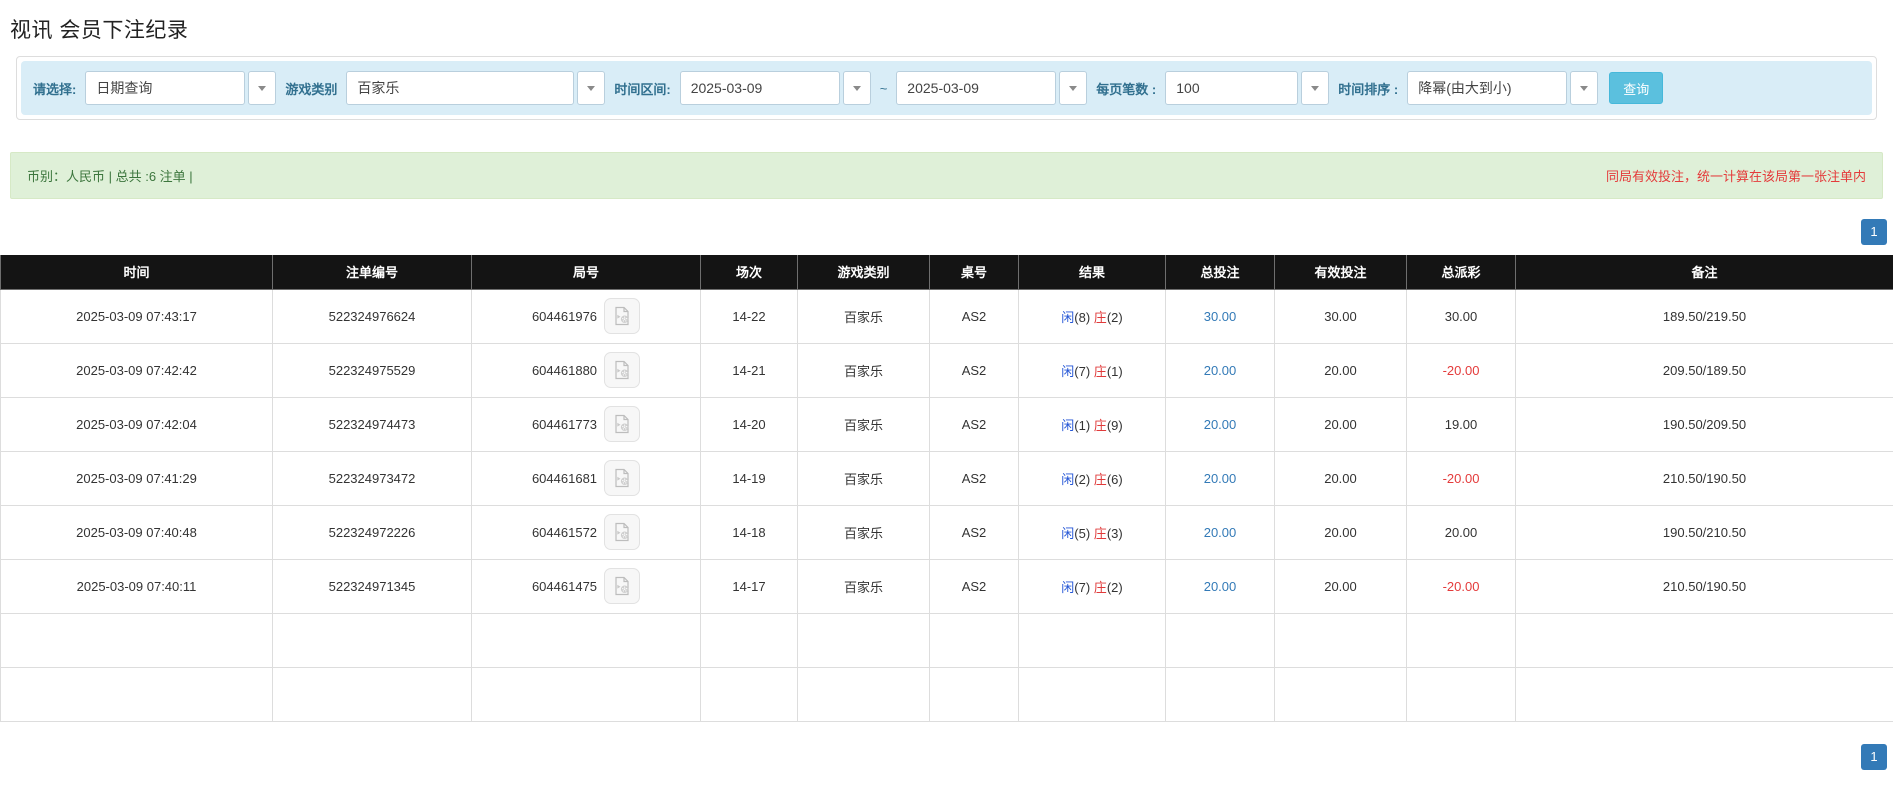 This screenshot has height=799, width=1893. I want to click on cell-session: 14-22, so click(749, 316).